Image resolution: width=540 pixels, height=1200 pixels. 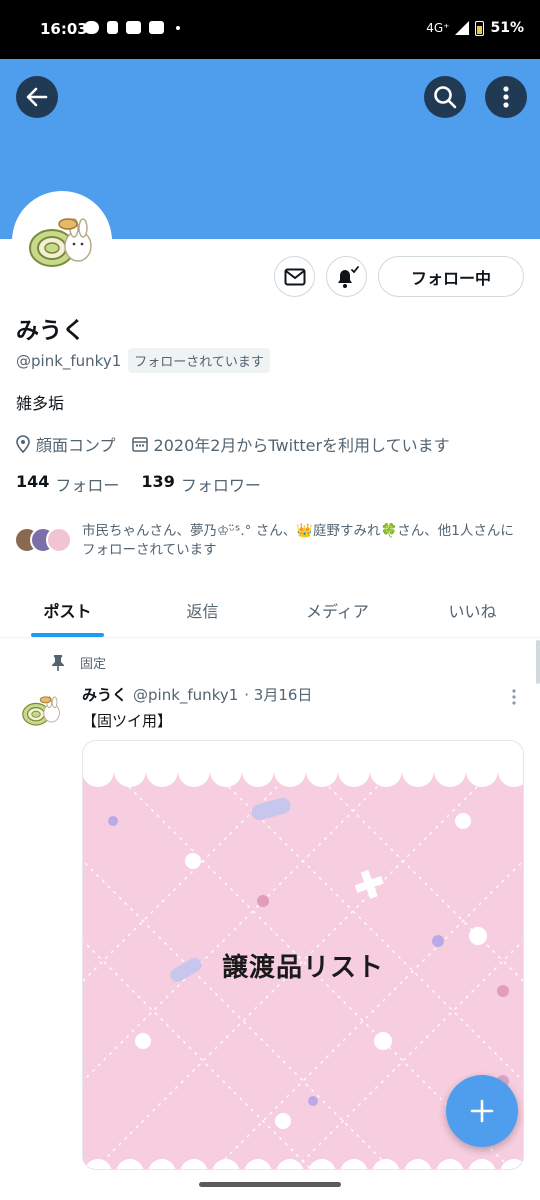 What do you see at coordinates (67, 635) in the screenshot?
I see `active-tab-indicator` at bounding box center [67, 635].